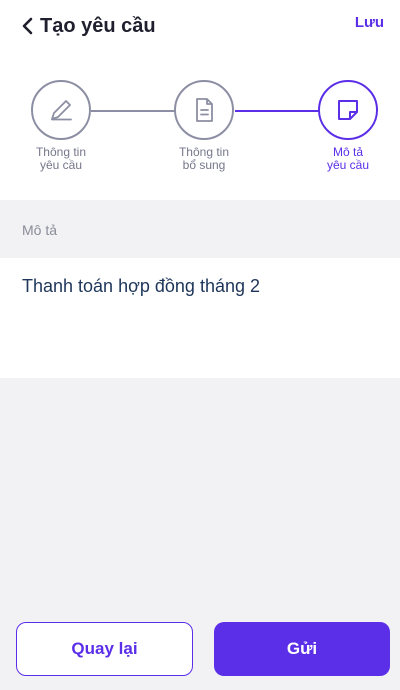 This screenshot has width=400, height=690. What do you see at coordinates (27, 26) in the screenshot?
I see `chevron-left-icon` at bounding box center [27, 26].